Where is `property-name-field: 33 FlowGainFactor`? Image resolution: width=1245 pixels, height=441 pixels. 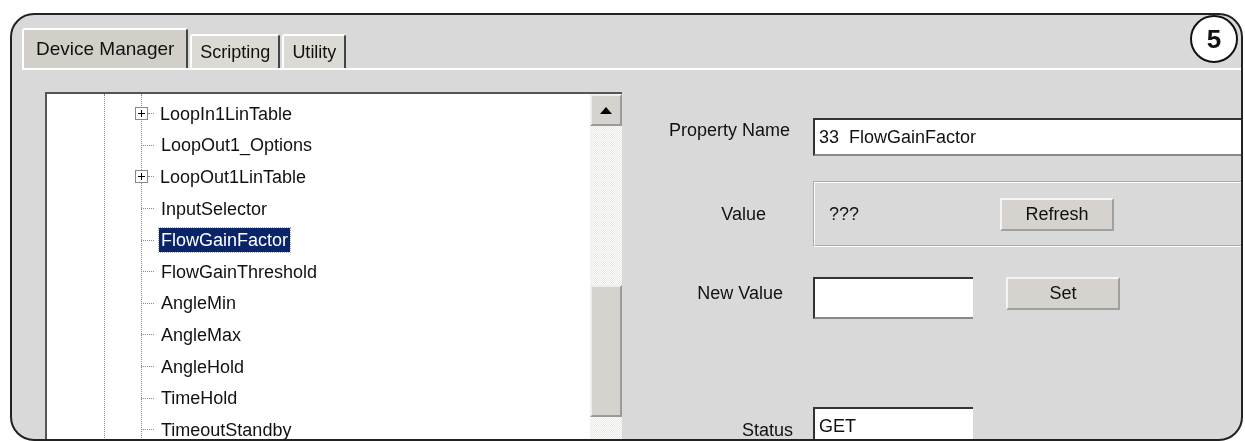
property-name-field: 33 FlowGainFactor is located at coordinates (1027, 137).